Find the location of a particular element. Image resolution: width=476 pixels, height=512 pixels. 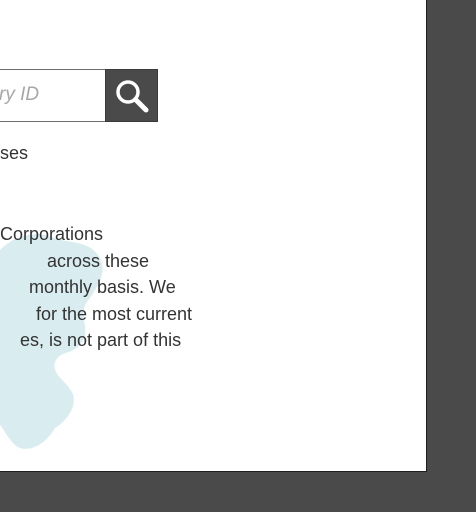

description-line: for the most current is located at coordinates (114, 313).